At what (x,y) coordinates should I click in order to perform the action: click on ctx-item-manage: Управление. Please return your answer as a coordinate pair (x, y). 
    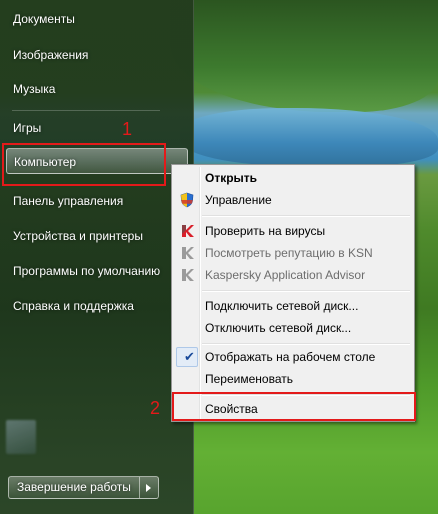
    Looking at the image, I should click on (293, 200).